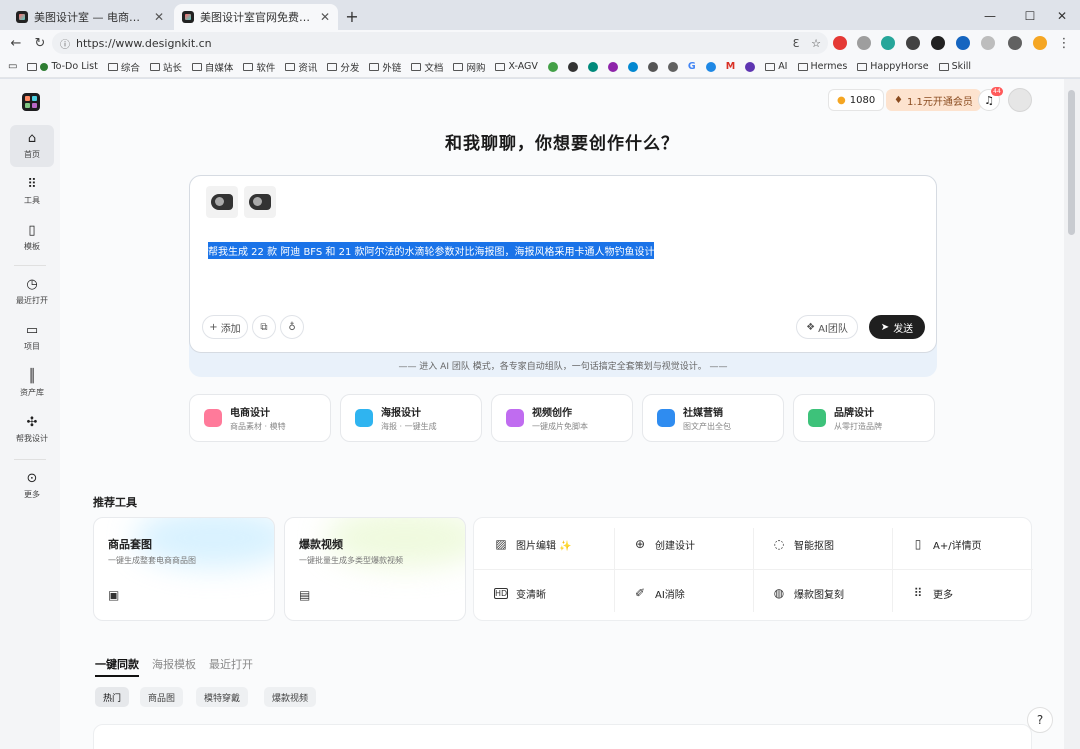 The image size is (1080, 749). What do you see at coordinates (1020, 100) in the screenshot?
I see `user-avatar` at bounding box center [1020, 100].